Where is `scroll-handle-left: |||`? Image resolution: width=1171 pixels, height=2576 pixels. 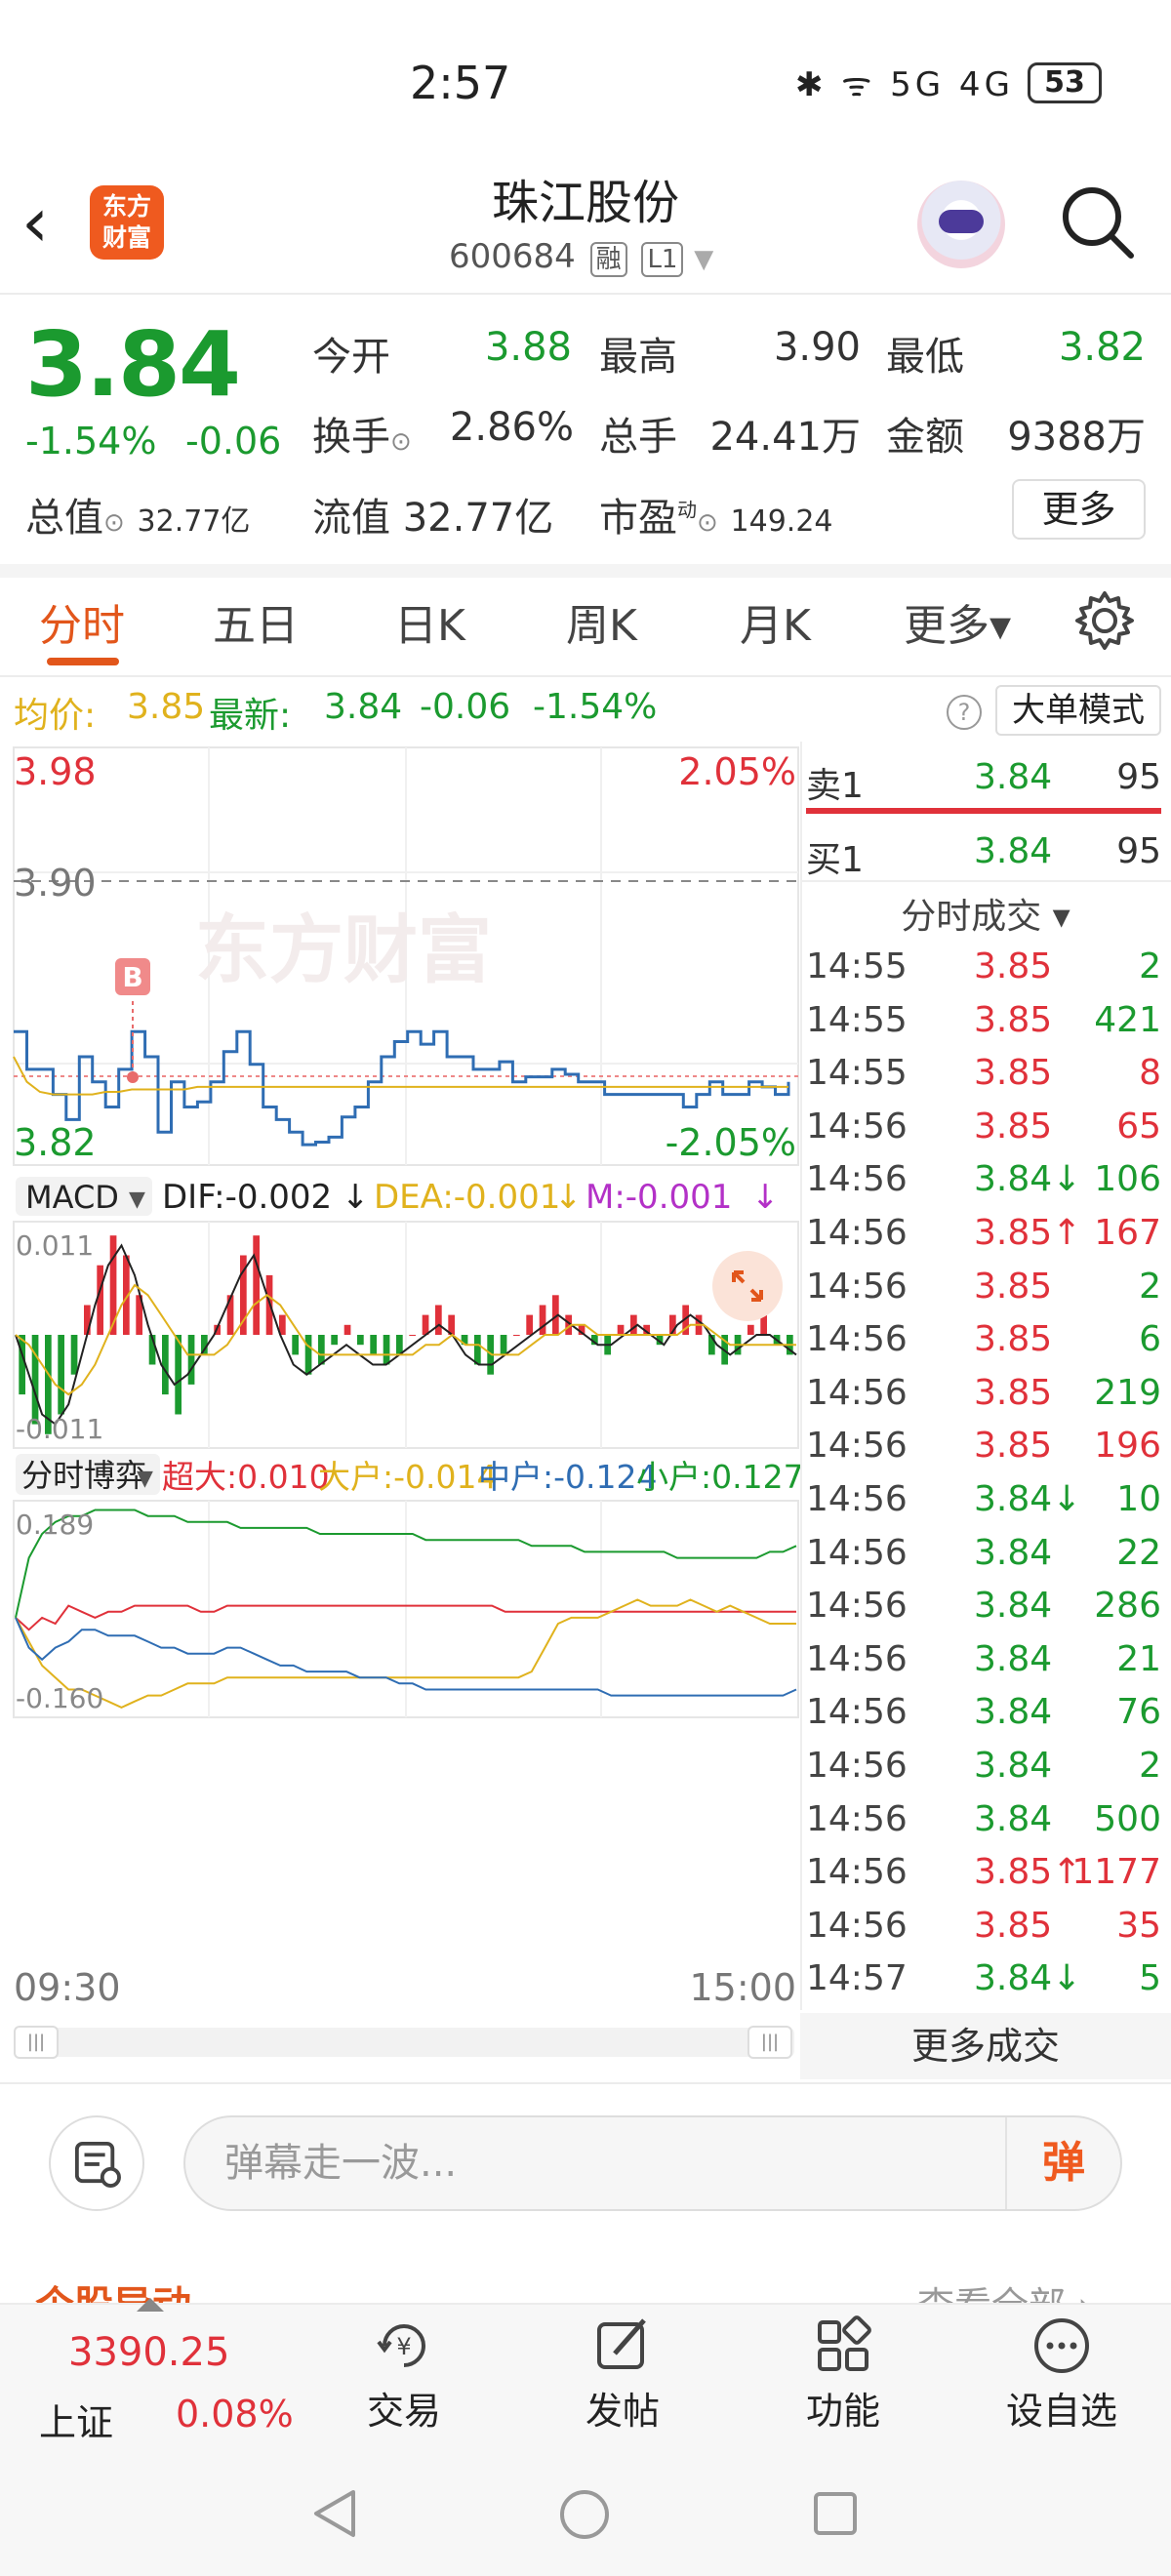
scroll-handle-left: ||| is located at coordinates (36, 2042).